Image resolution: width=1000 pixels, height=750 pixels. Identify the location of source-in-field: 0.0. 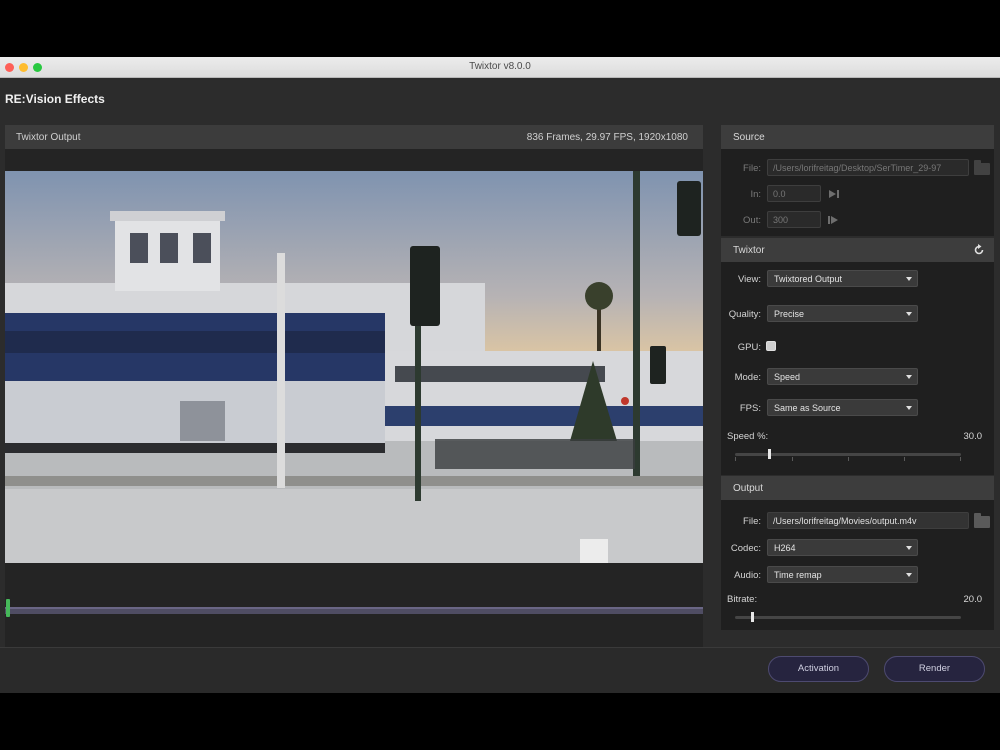
(794, 193).